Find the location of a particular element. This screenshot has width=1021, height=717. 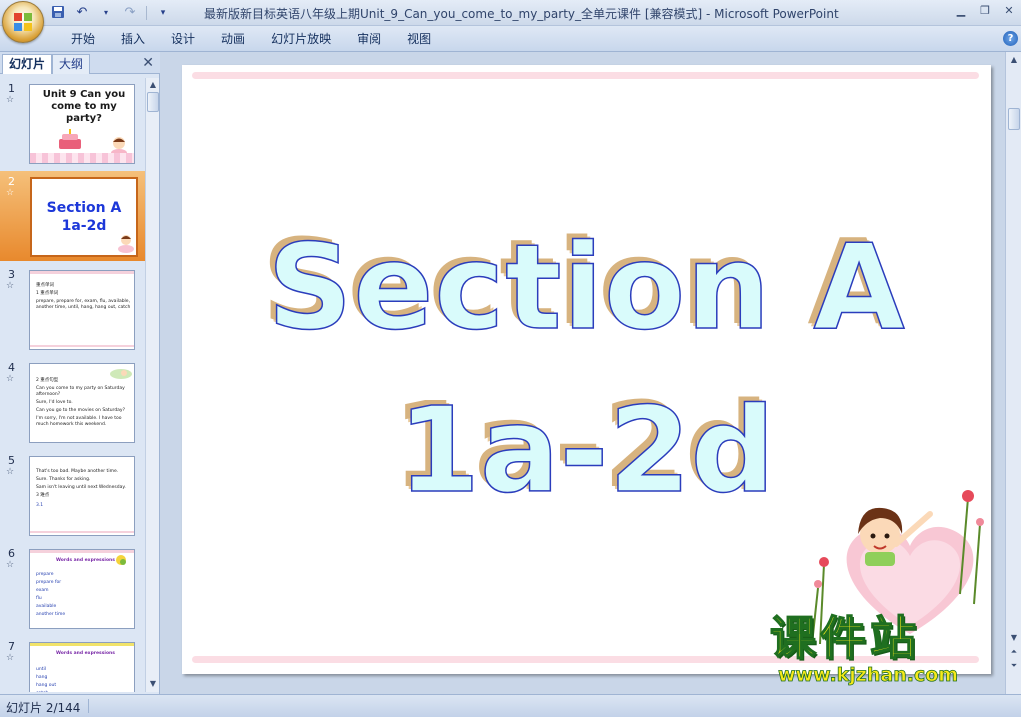

undo-icon: ↶ is located at coordinates (82, 13).